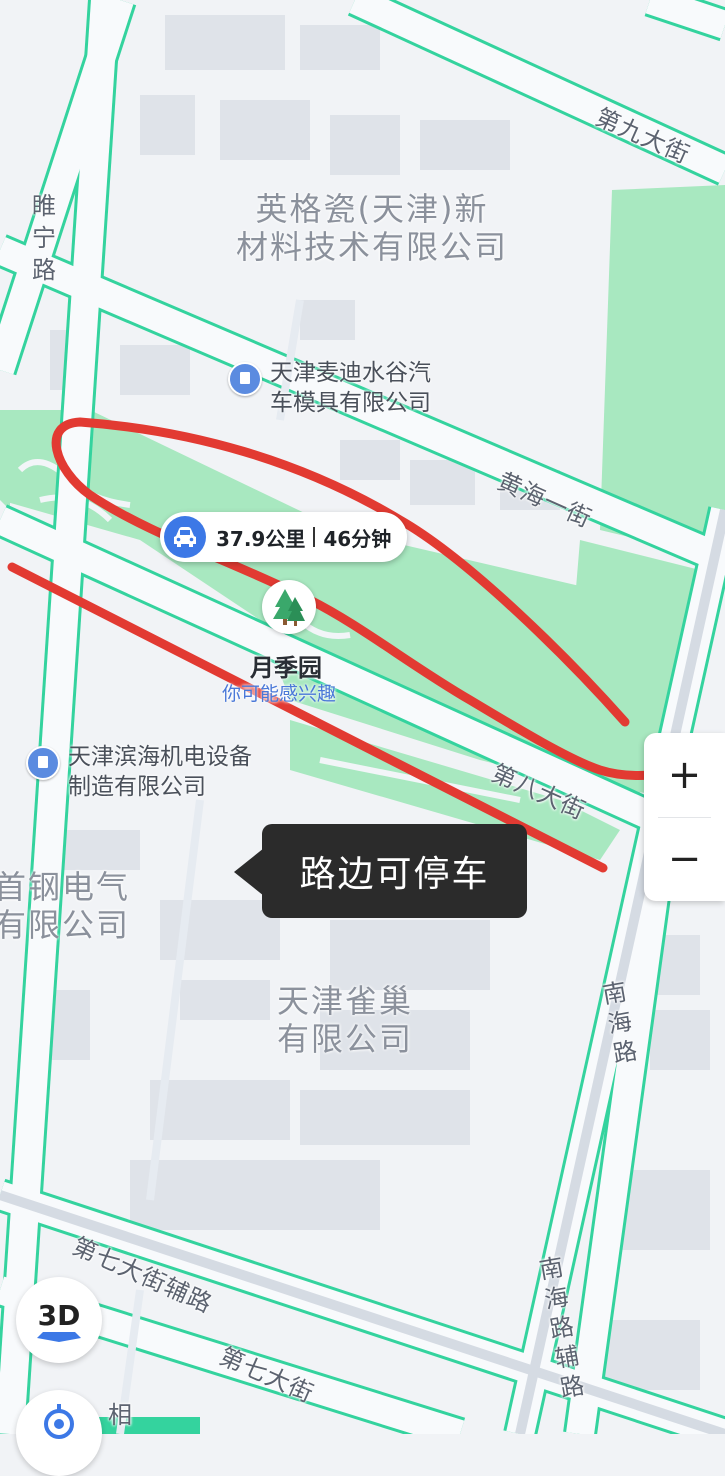 This screenshot has height=1476, width=725. What do you see at coordinates (59, 1336) in the screenshot?
I see `3d-base-icon` at bounding box center [59, 1336].